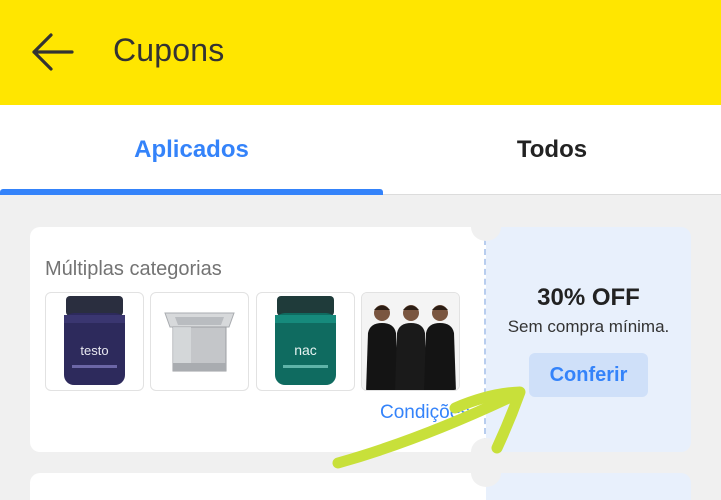  Describe the element at coordinates (258, 486) in the screenshot. I see `coupon-details-next` at that location.